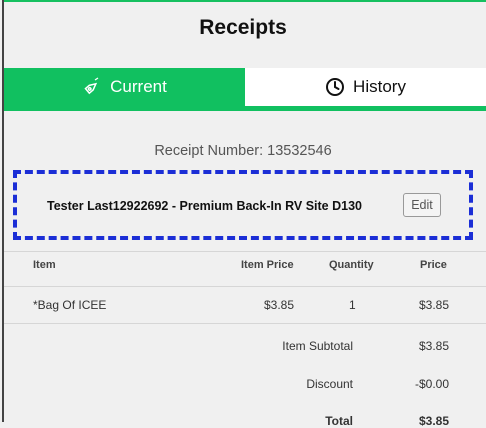  I want to click on row-item-name: *Bag Of ICEE, so click(70, 305).